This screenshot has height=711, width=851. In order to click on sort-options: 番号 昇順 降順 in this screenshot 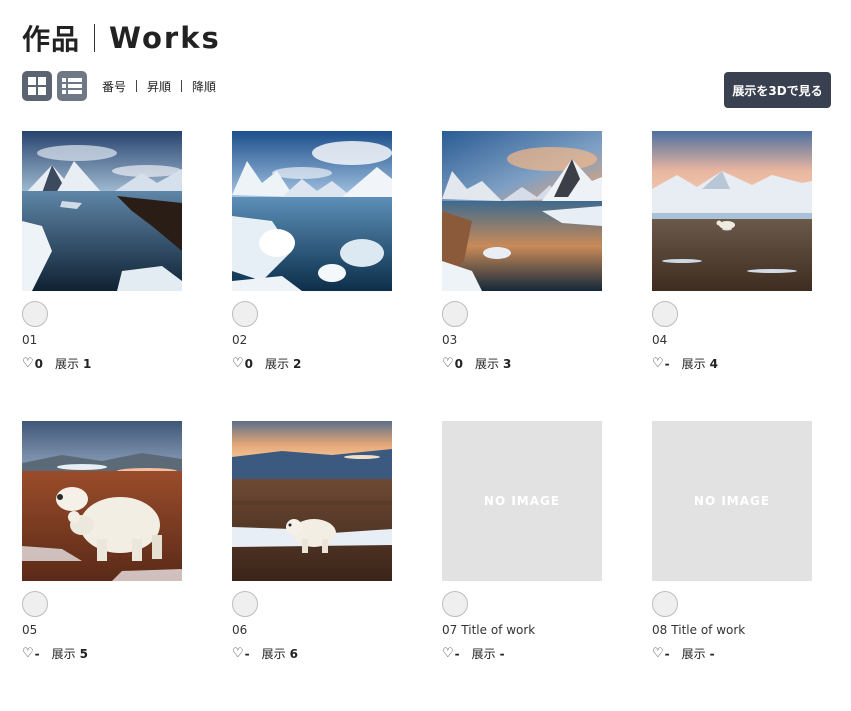, I will do `click(164, 86)`.